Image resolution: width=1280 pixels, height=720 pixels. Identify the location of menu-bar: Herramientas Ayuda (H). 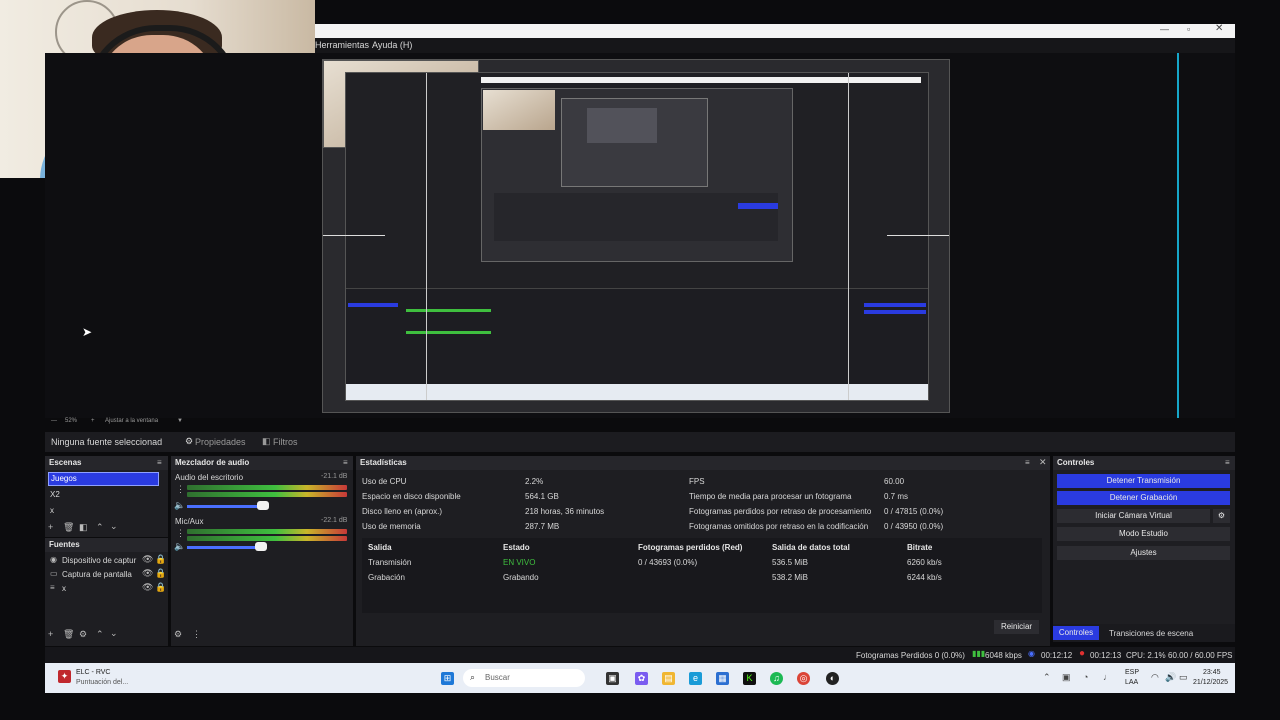
(775, 45).